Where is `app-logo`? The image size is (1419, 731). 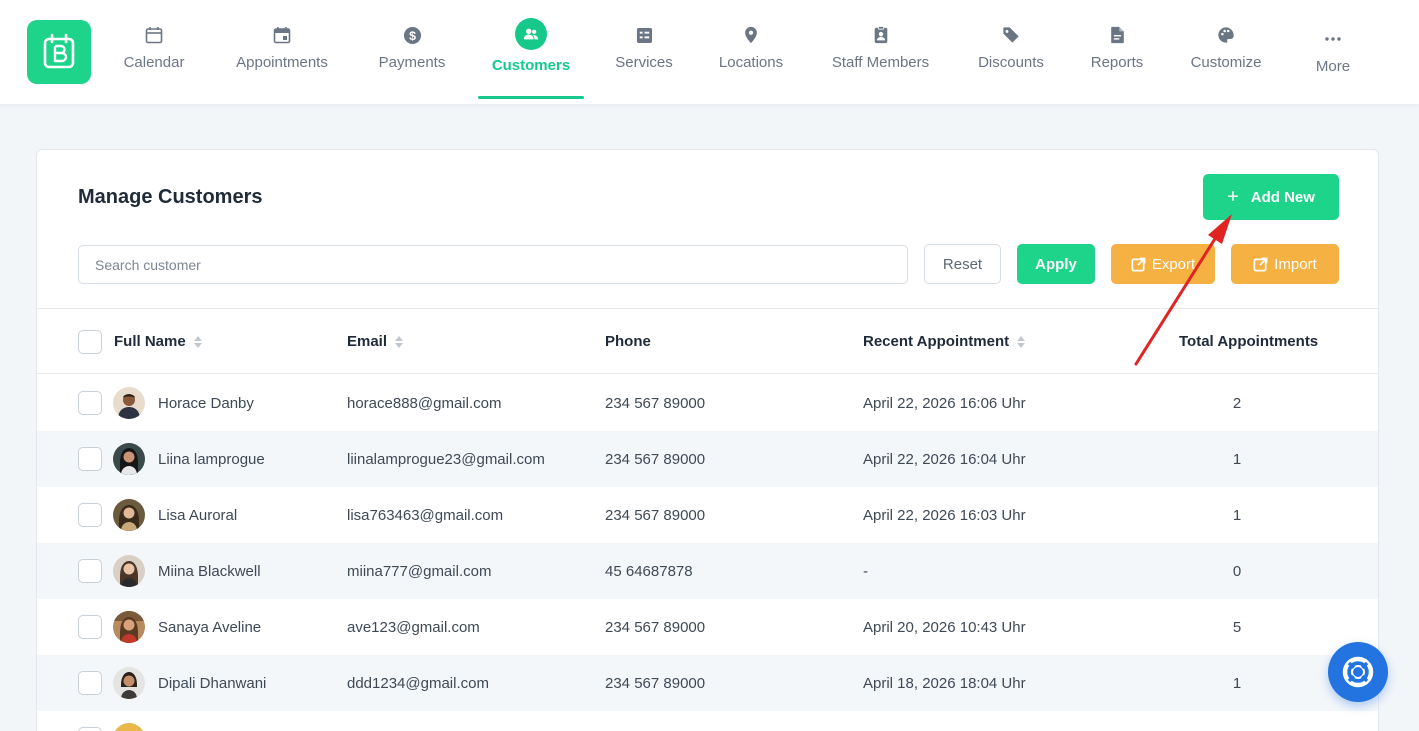 app-logo is located at coordinates (59, 52).